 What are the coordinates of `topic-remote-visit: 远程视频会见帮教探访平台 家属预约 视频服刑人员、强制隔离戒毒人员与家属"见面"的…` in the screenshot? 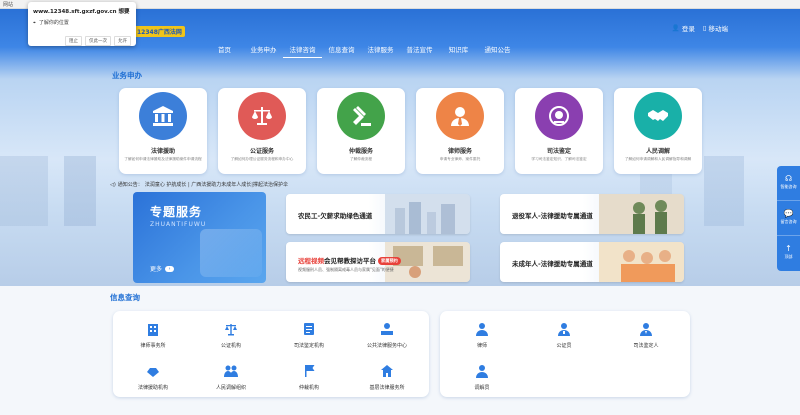 It's located at (378, 262).